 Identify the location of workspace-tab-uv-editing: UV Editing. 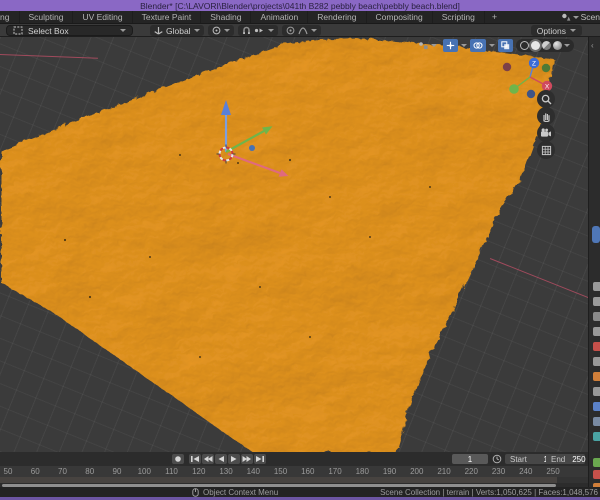
(103, 17).